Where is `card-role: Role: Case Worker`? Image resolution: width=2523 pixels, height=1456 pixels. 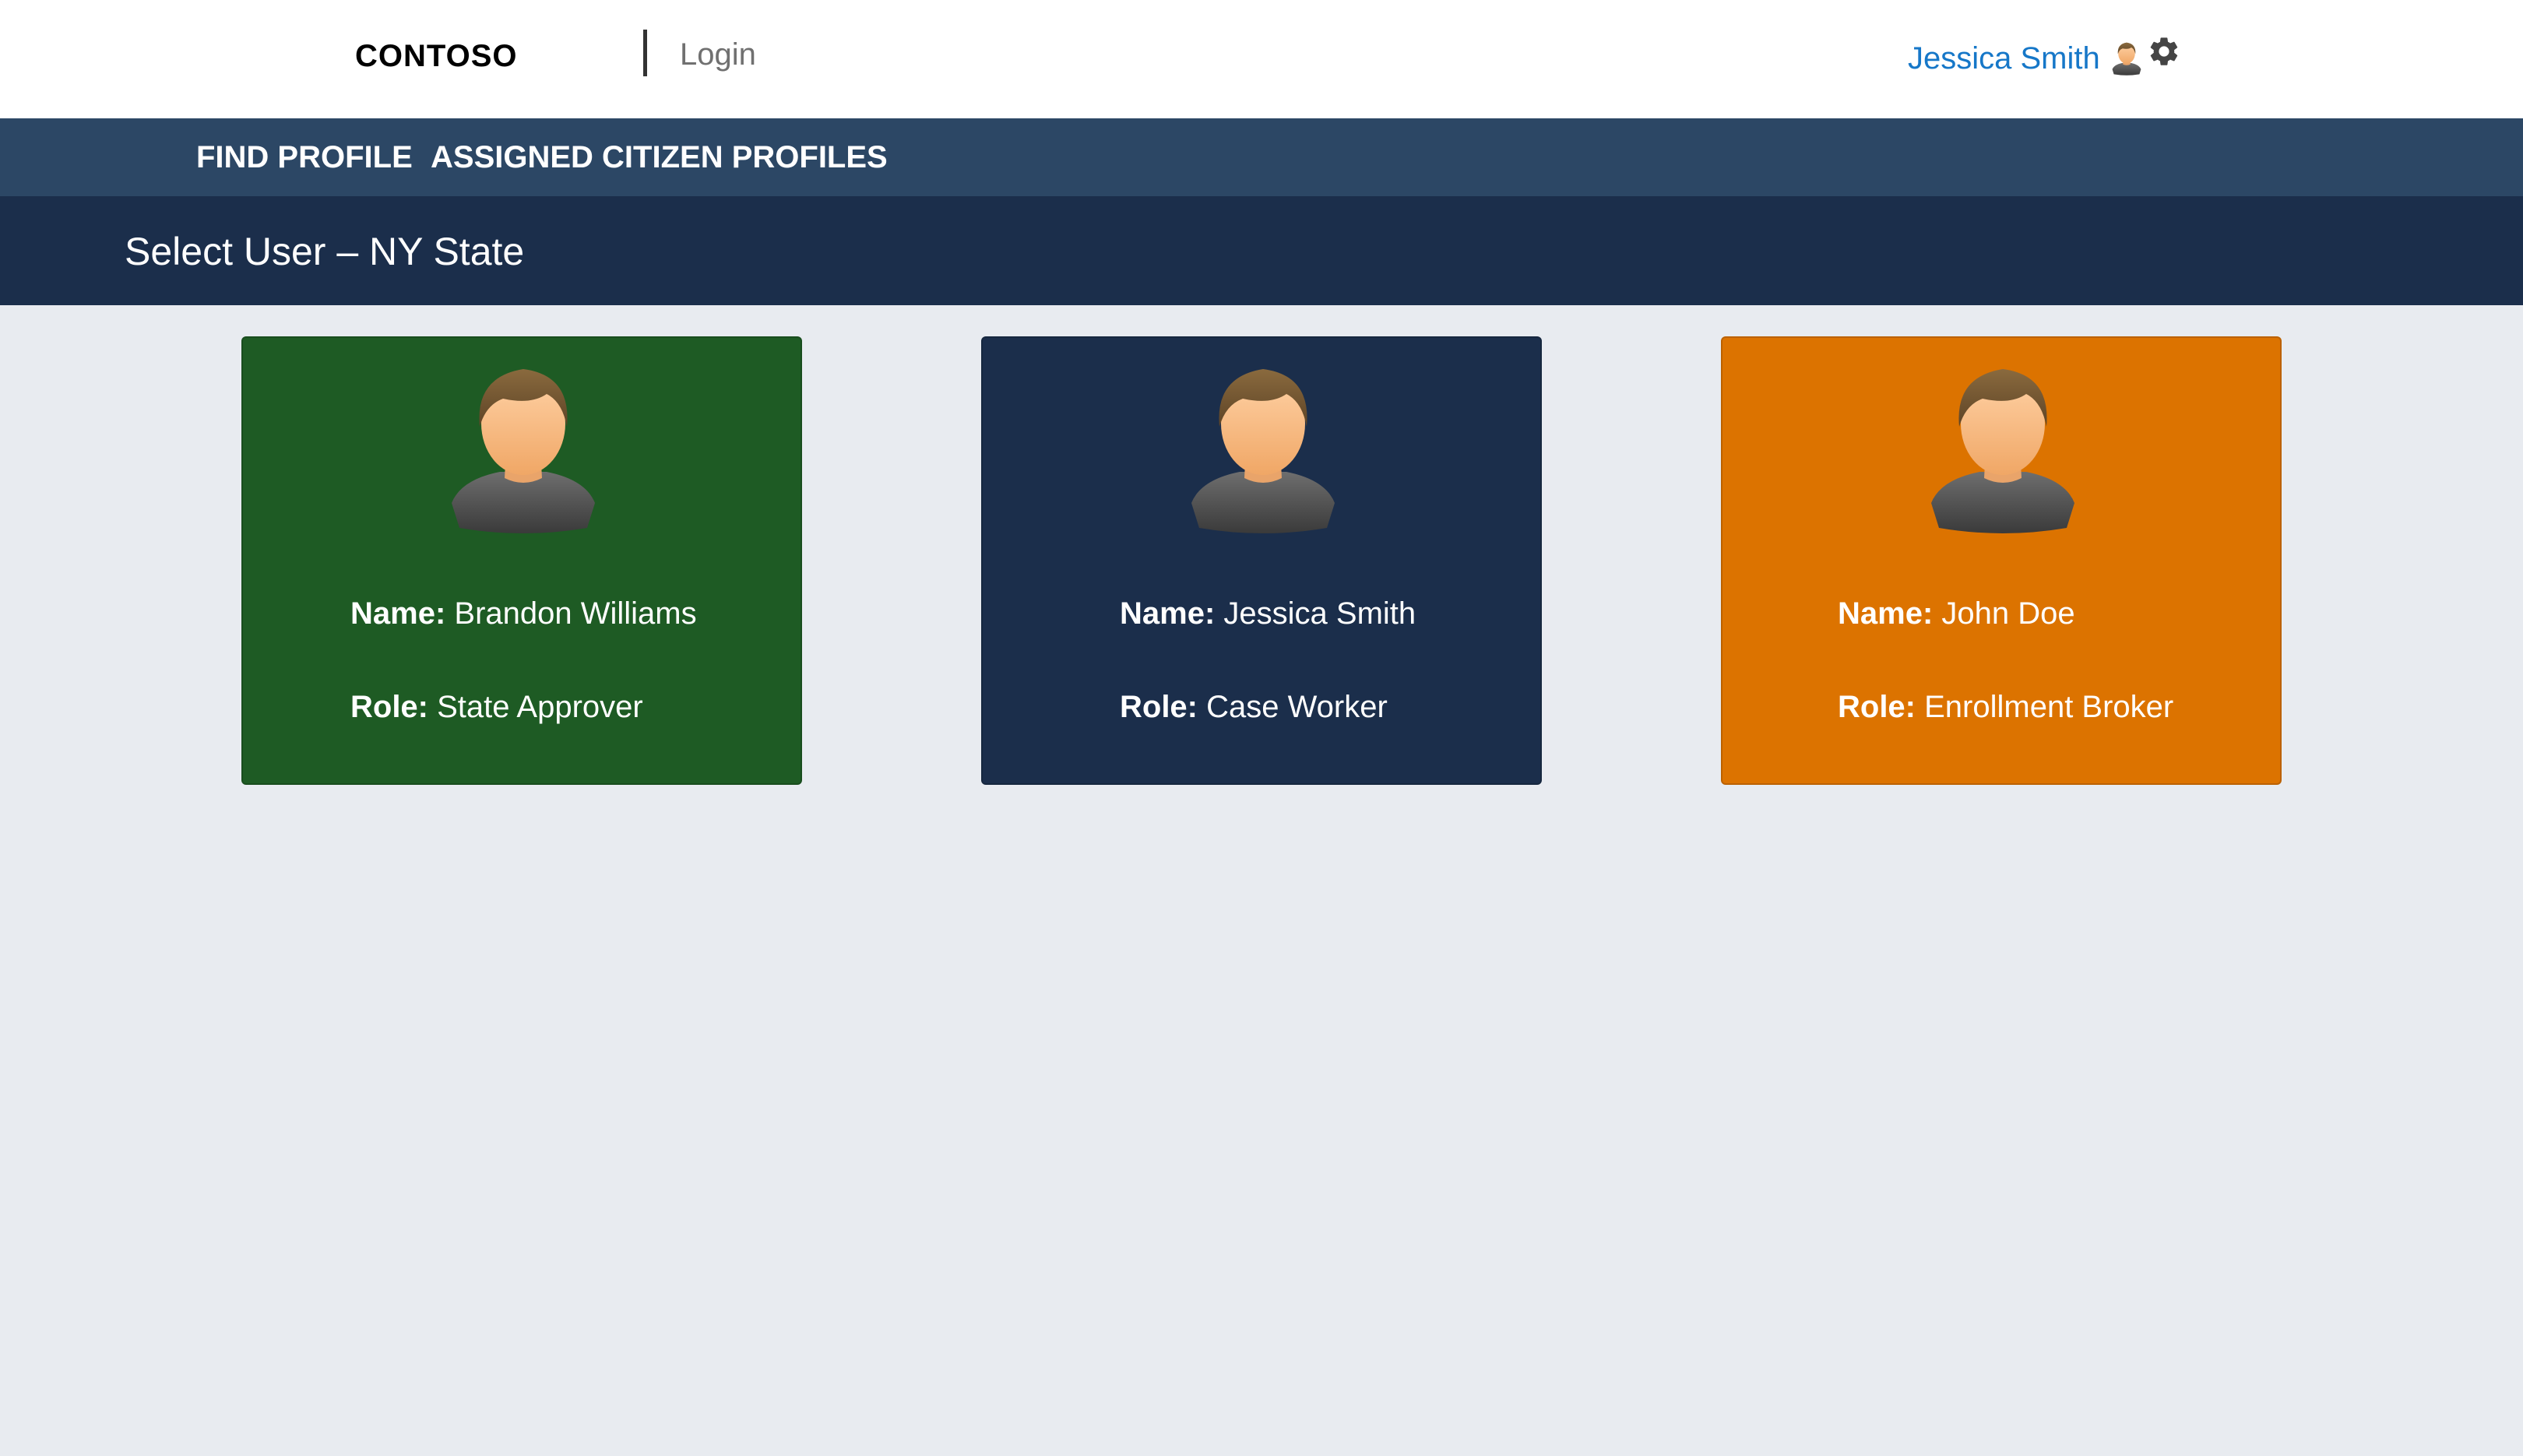
card-role: Role: Case Worker is located at coordinates (1254, 707).